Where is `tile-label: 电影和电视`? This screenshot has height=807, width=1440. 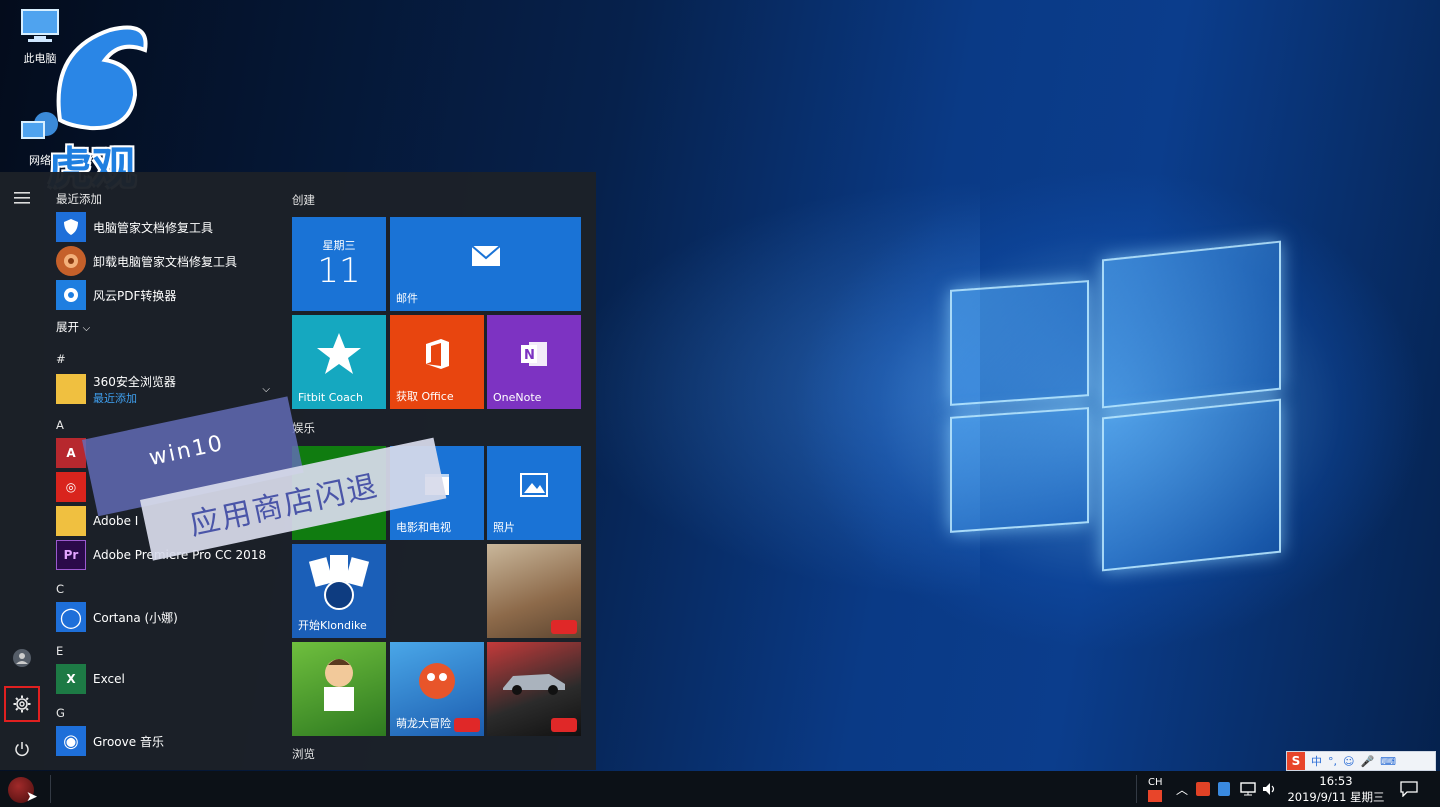
tile-label: 电影和电视 is located at coordinates (423, 527).